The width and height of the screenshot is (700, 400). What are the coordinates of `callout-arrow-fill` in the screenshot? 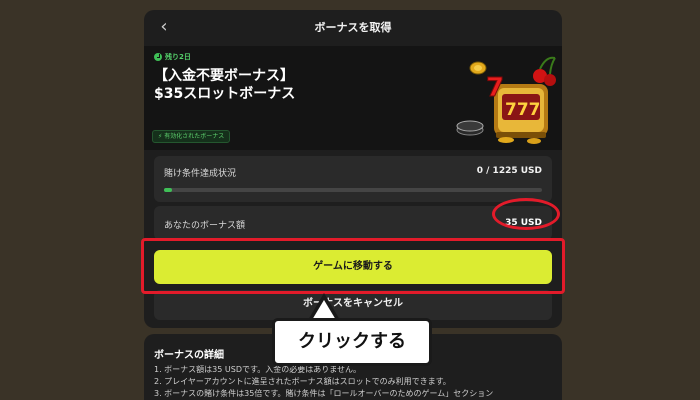 It's located at (324, 310).